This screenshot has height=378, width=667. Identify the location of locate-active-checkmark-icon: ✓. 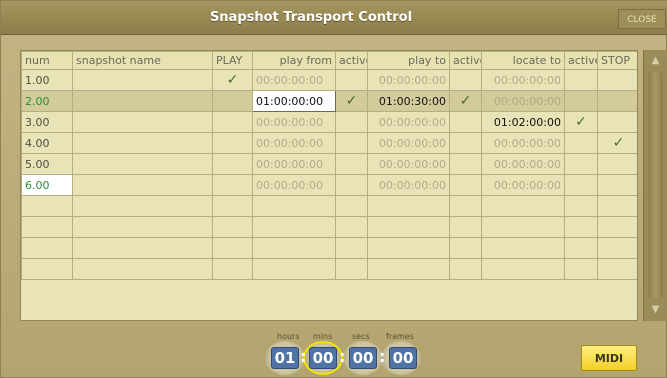
(581, 122).